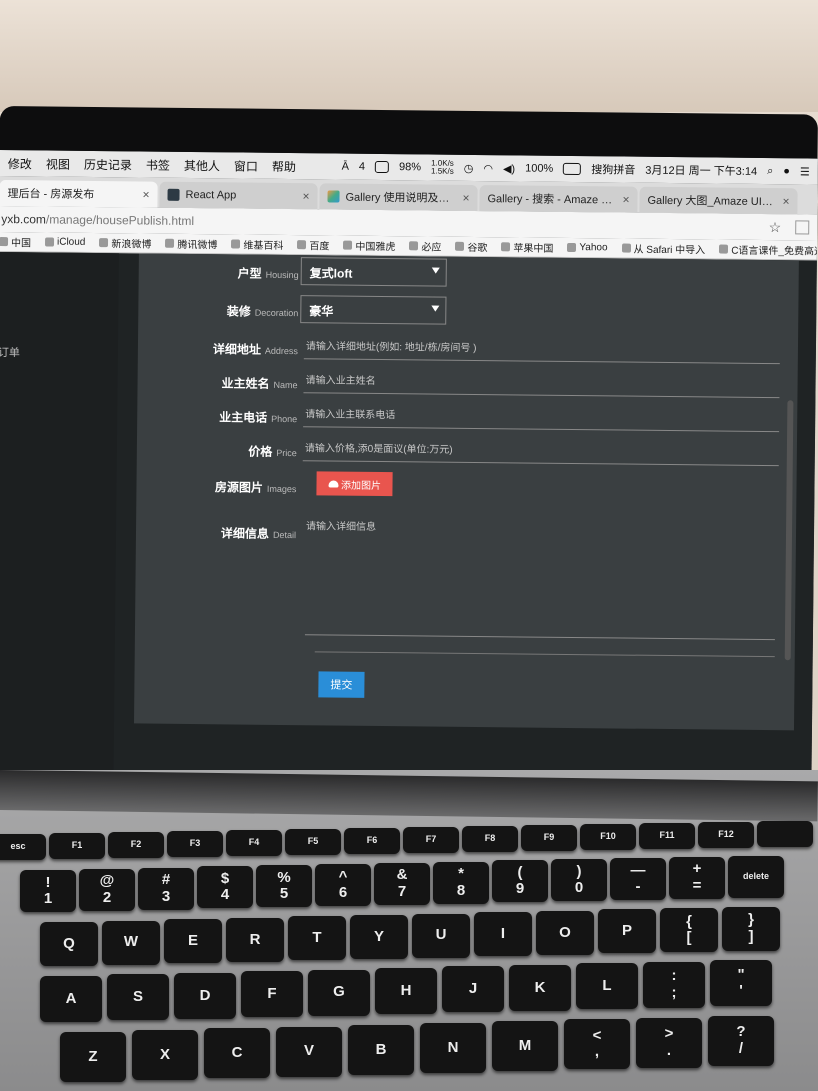 The height and width of the screenshot is (1091, 818). What do you see at coordinates (97, 220) in the screenshot?
I see `url-text: yxb.com/manage/housePublish.html` at bounding box center [97, 220].